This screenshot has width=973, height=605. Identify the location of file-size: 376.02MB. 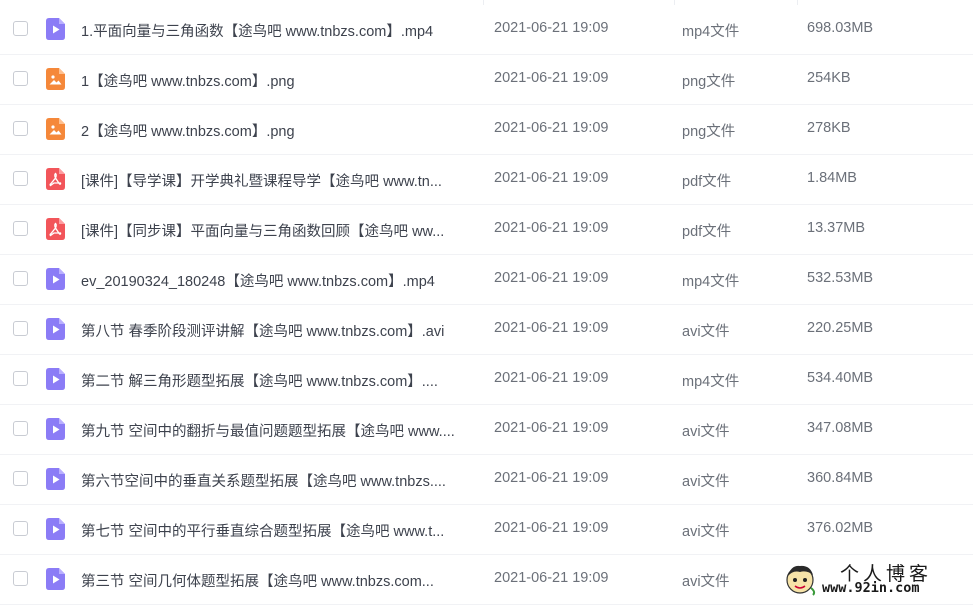
(840, 528).